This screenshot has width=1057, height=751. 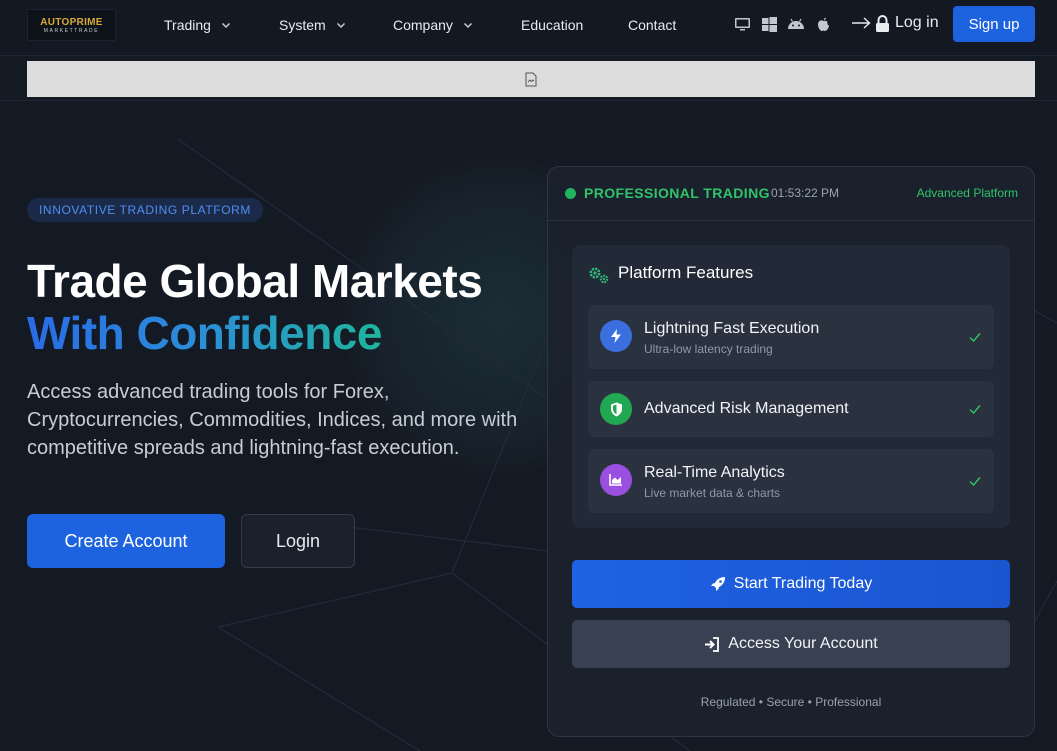 I want to click on windows-icon, so click(x=769, y=24).